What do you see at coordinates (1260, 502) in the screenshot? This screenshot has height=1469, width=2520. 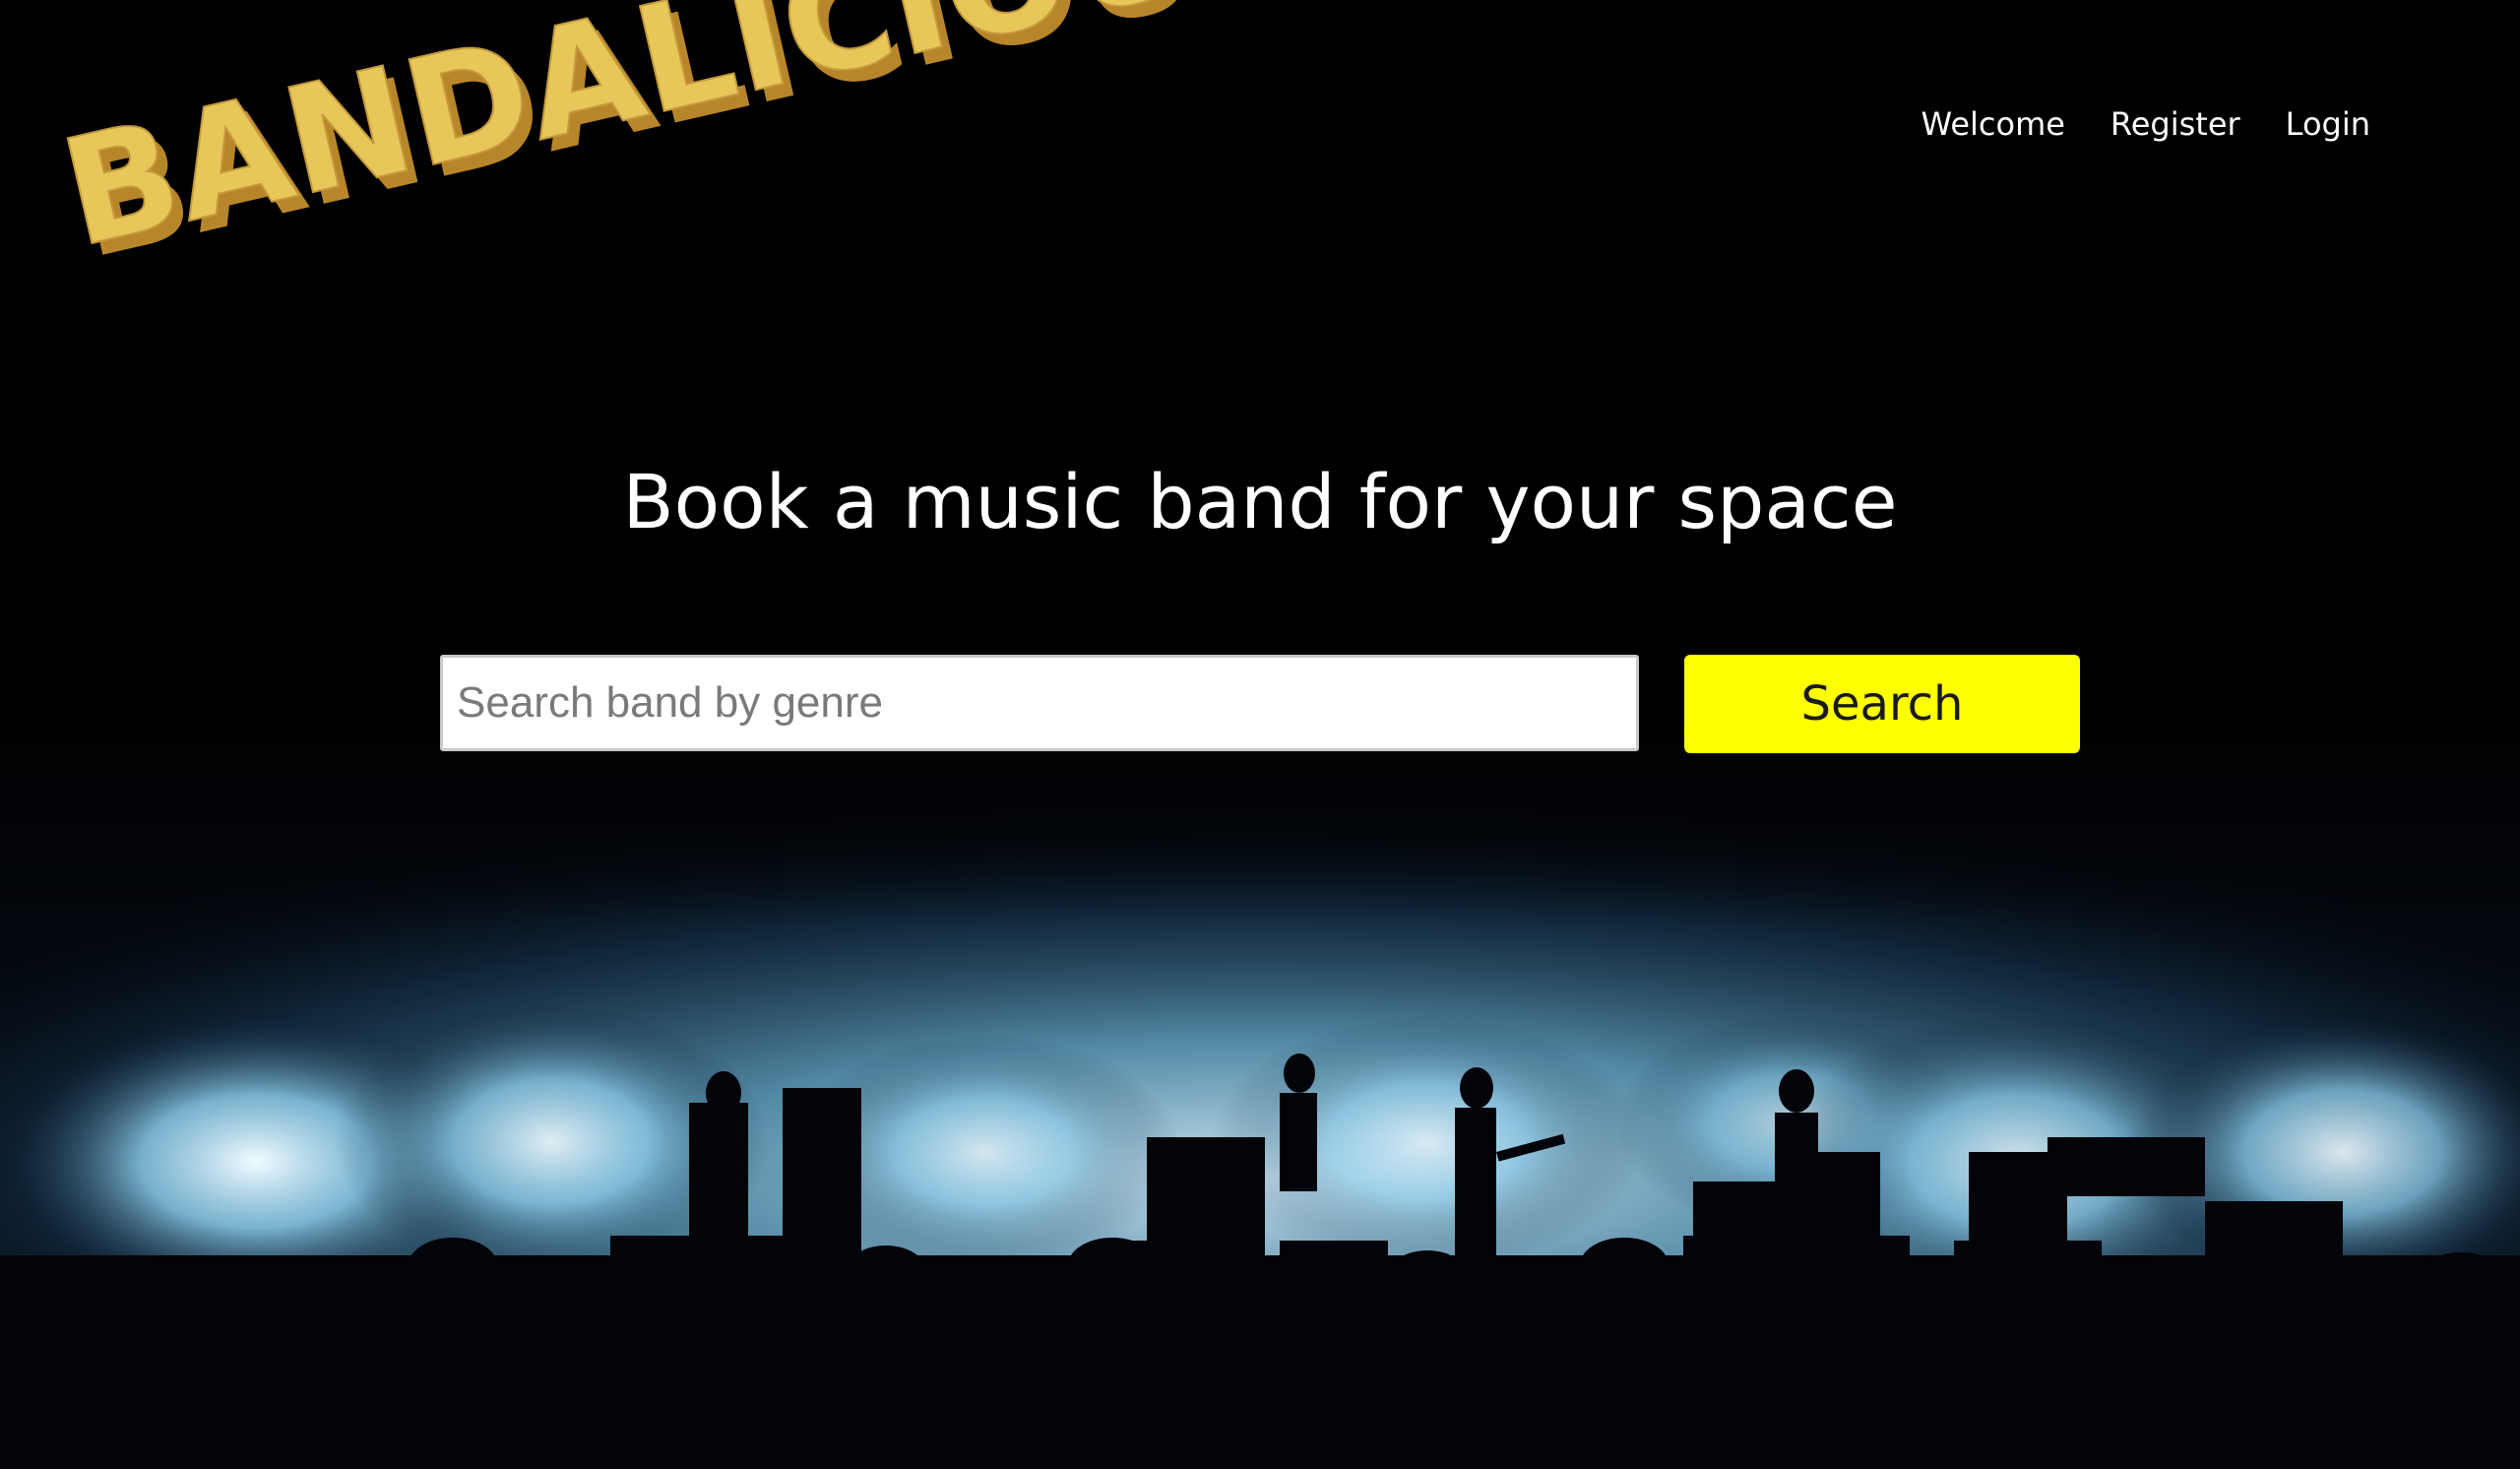 I see `hero-headline: Book a music band for your space` at bounding box center [1260, 502].